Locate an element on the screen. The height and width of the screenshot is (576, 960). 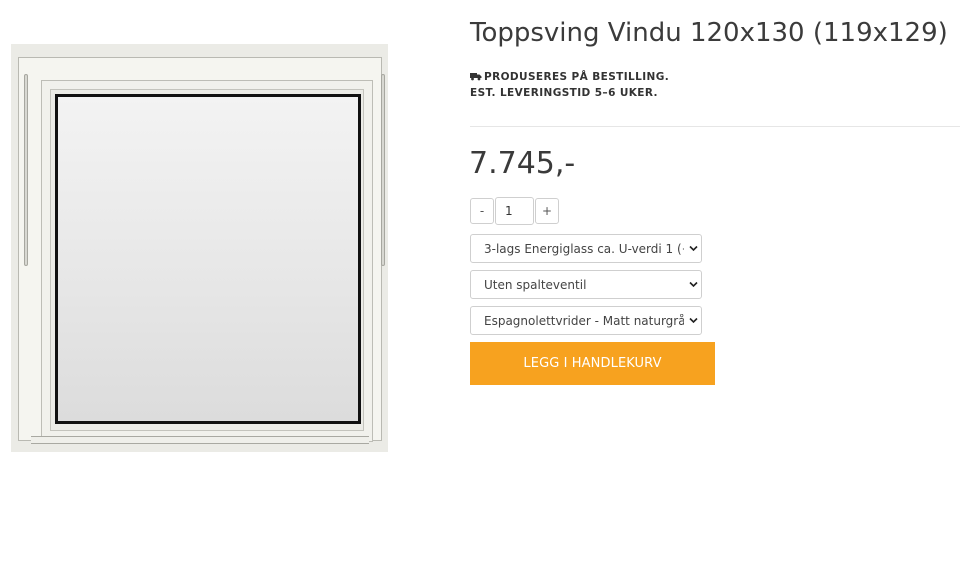
quantity-increment-button: + is located at coordinates (547, 211).